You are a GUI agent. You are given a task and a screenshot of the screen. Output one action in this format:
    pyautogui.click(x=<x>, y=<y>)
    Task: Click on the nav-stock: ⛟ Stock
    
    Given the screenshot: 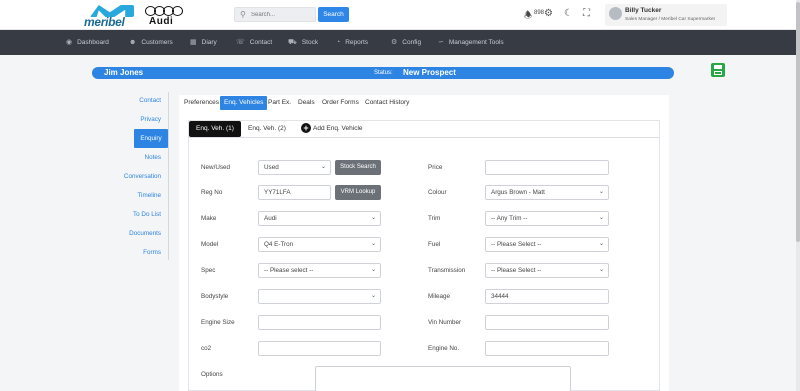 What is the action you would take?
    pyautogui.click(x=303, y=42)
    